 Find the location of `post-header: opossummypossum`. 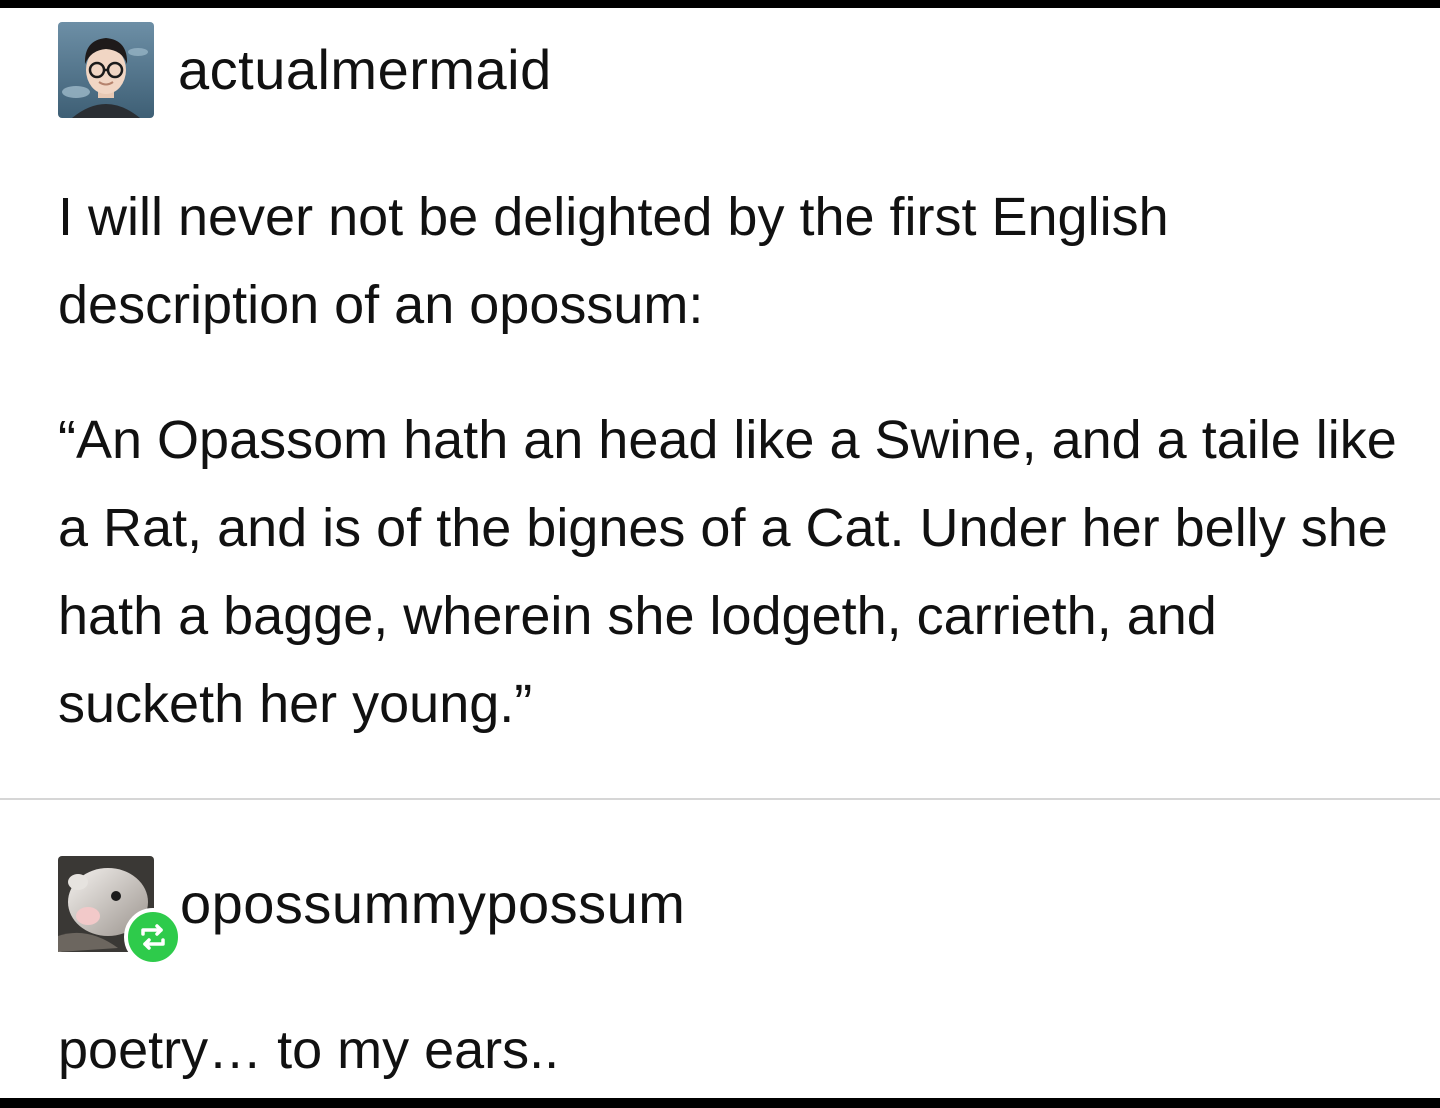

post-header: opossummypossum is located at coordinates (371, 911).